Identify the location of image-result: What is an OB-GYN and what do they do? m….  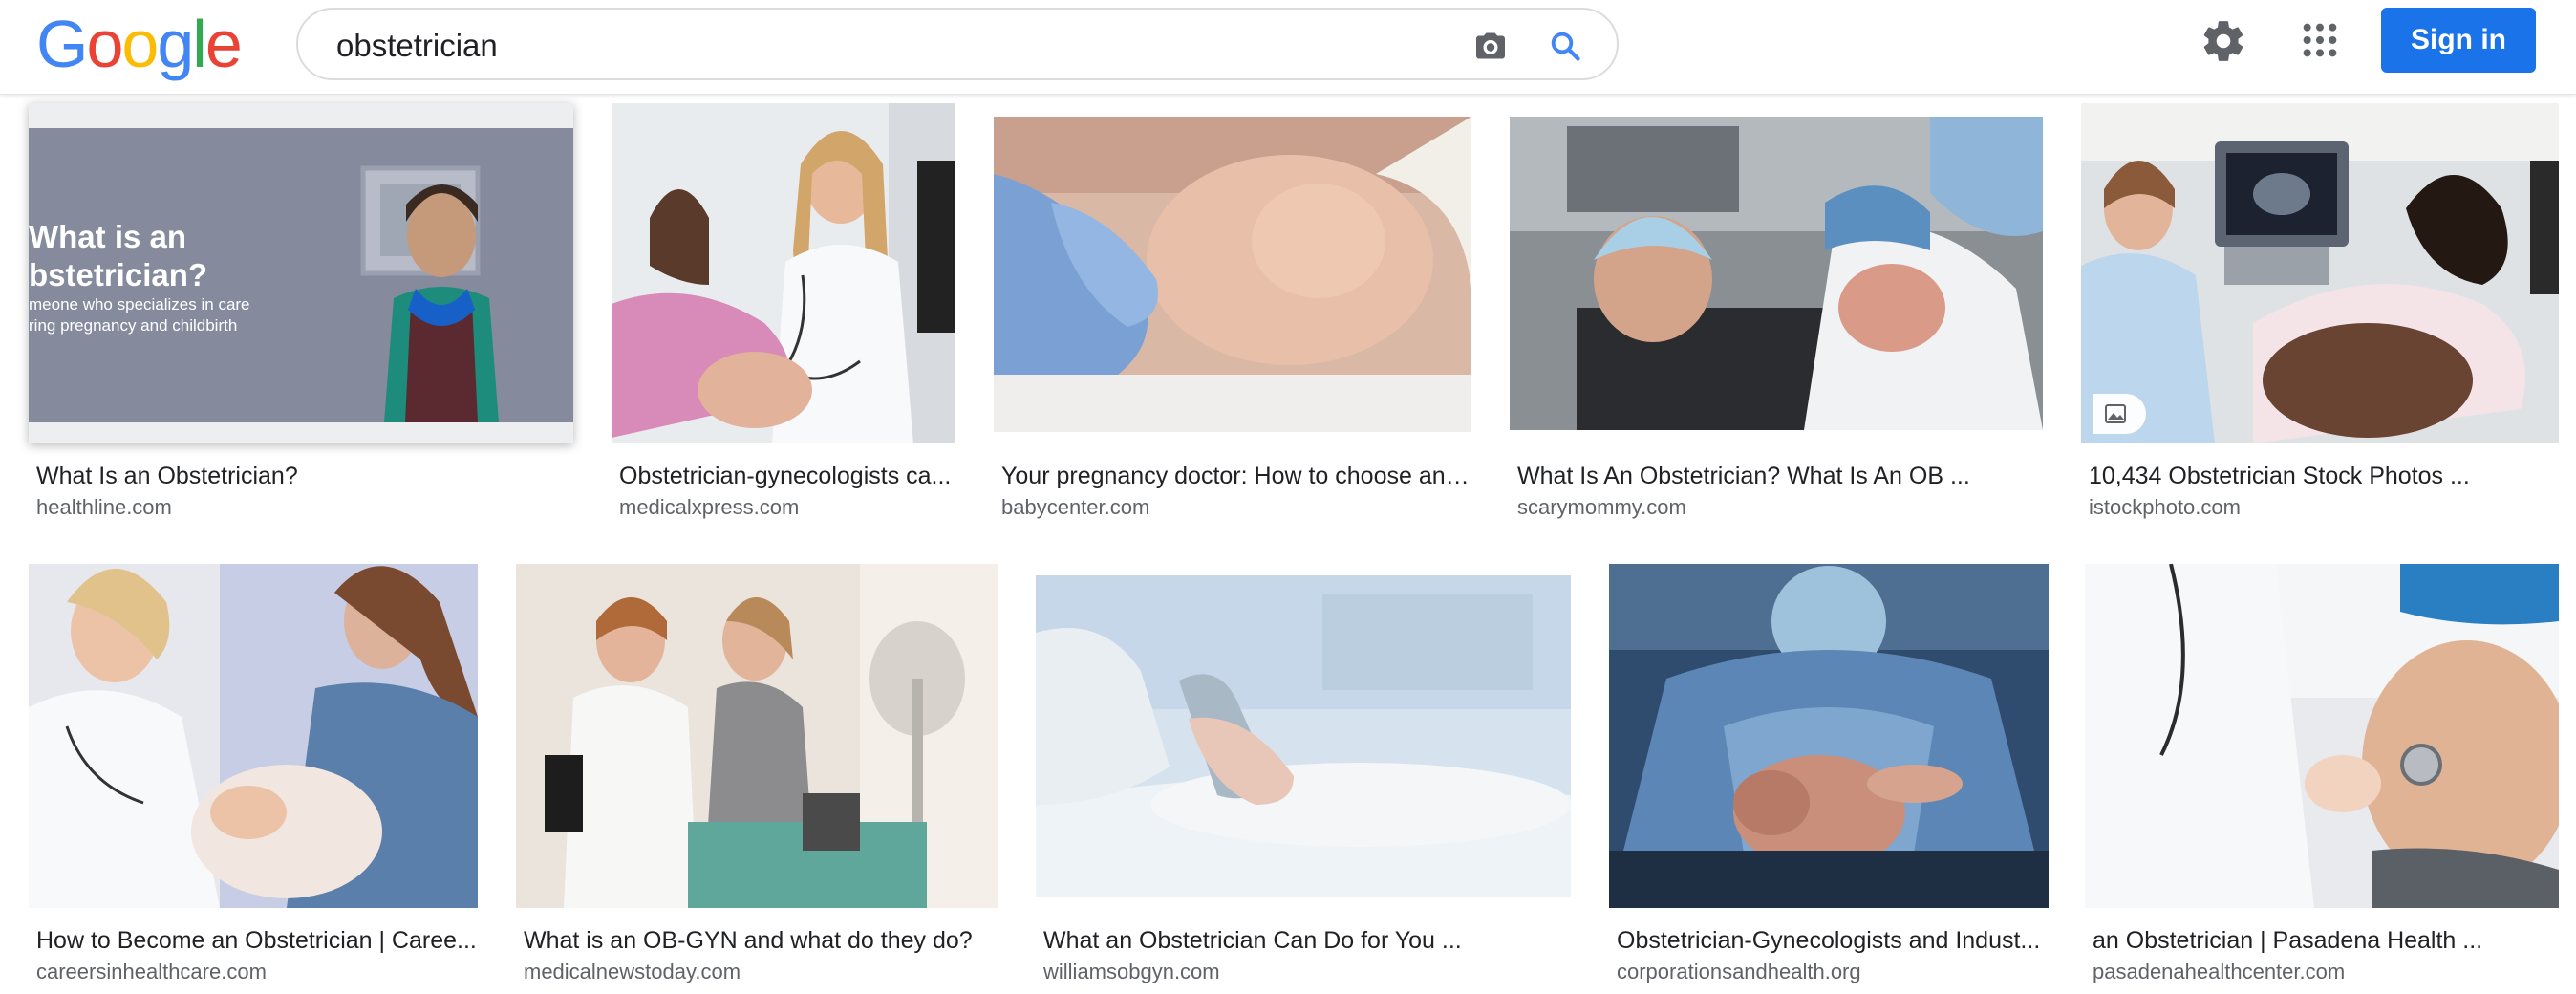
(757, 779).